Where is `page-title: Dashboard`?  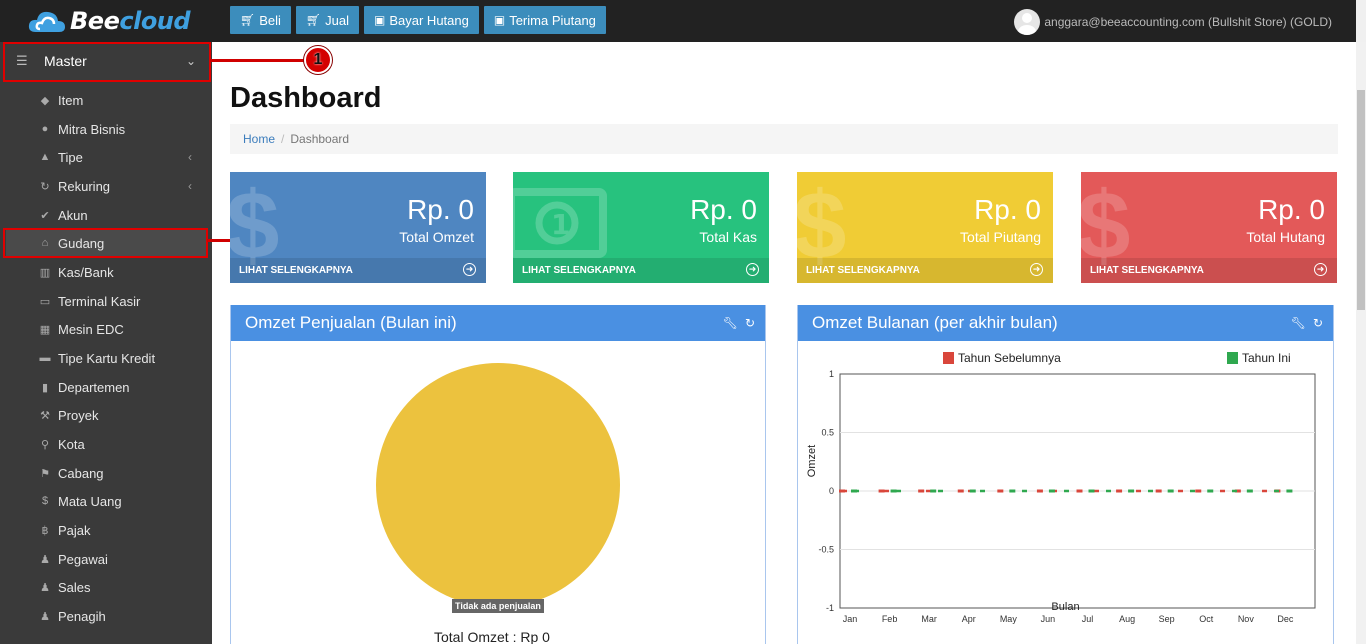 page-title: Dashboard is located at coordinates (306, 98).